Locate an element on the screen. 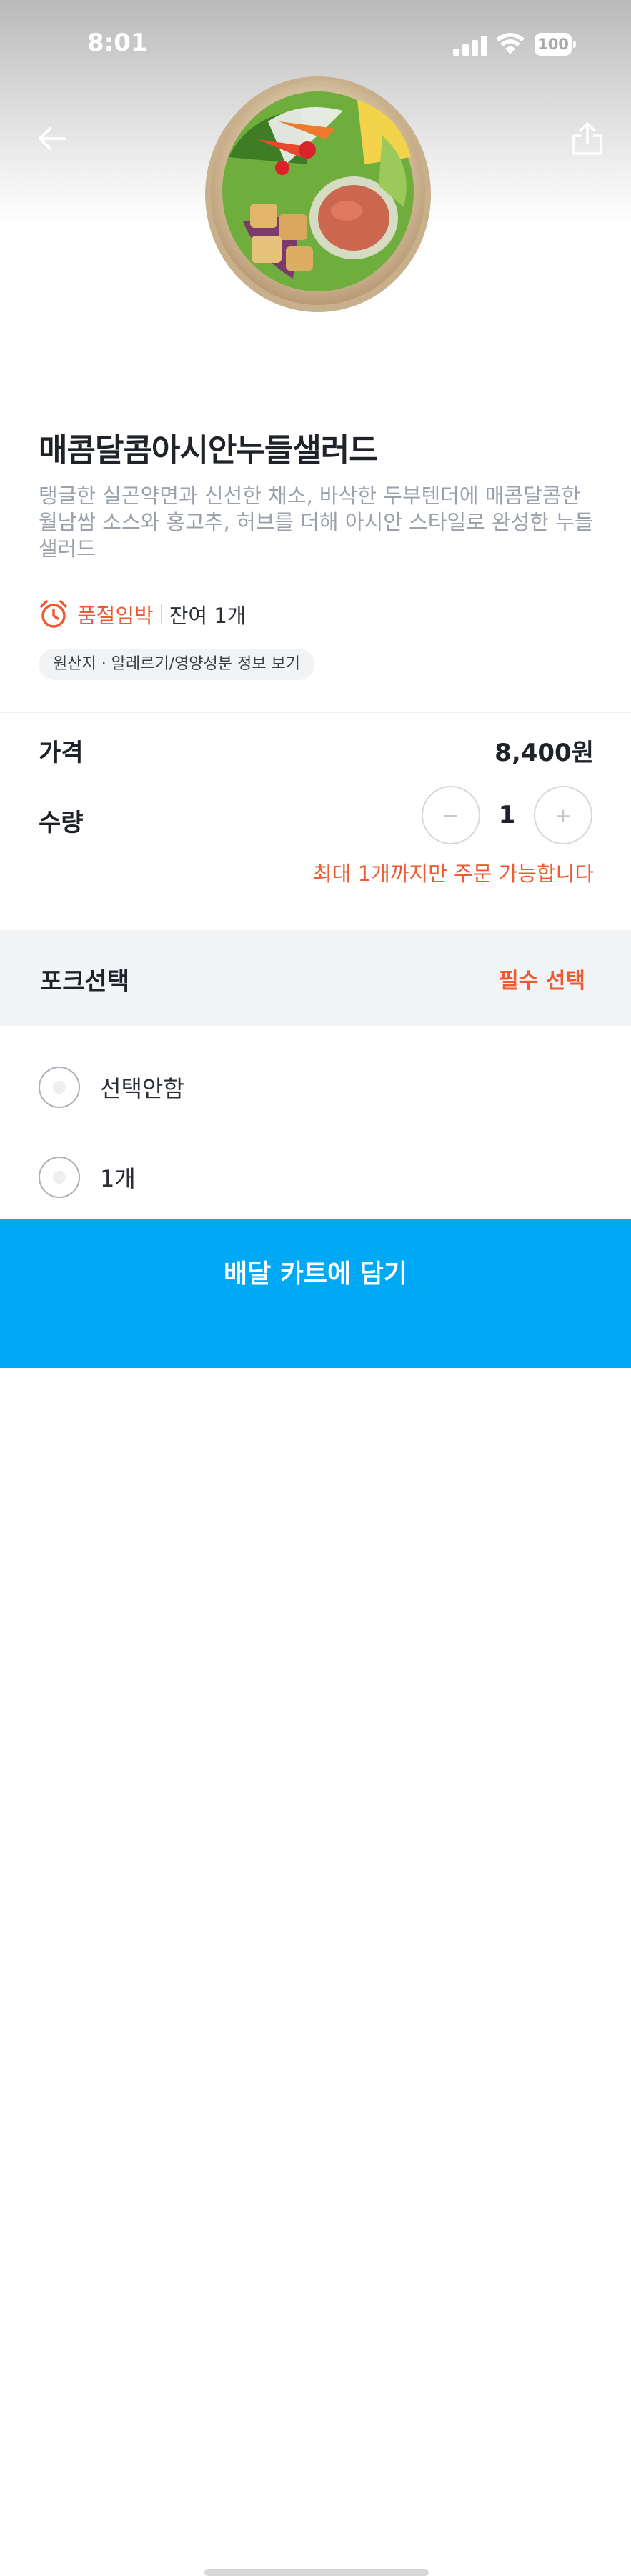 The image size is (631, 2576). stock-divider is located at coordinates (161, 614).